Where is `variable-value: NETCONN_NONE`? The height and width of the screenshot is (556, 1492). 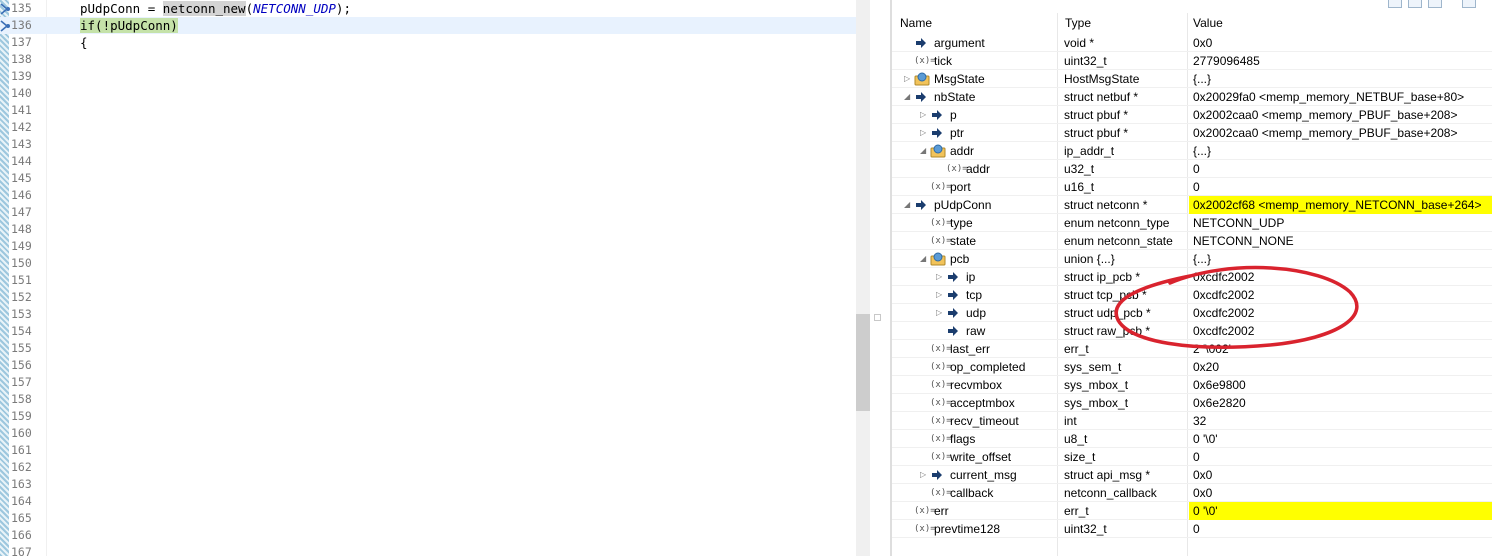
variable-value: NETCONN_NONE is located at coordinates (1340, 241).